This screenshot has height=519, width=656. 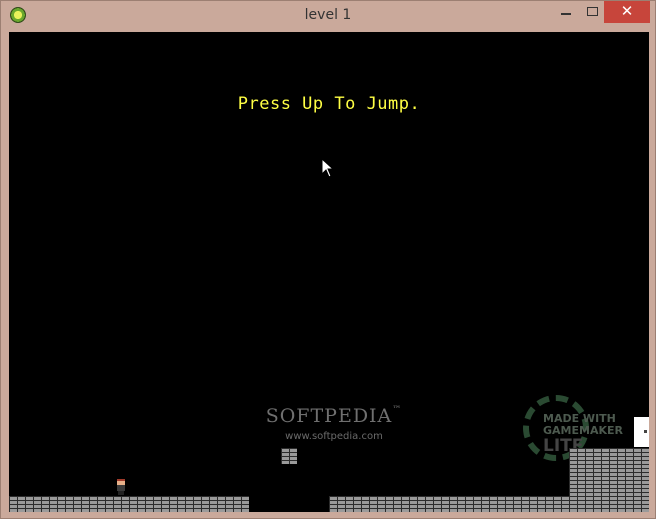 I want to click on watermark-url: www.softpedia.com, so click(x=334, y=436).